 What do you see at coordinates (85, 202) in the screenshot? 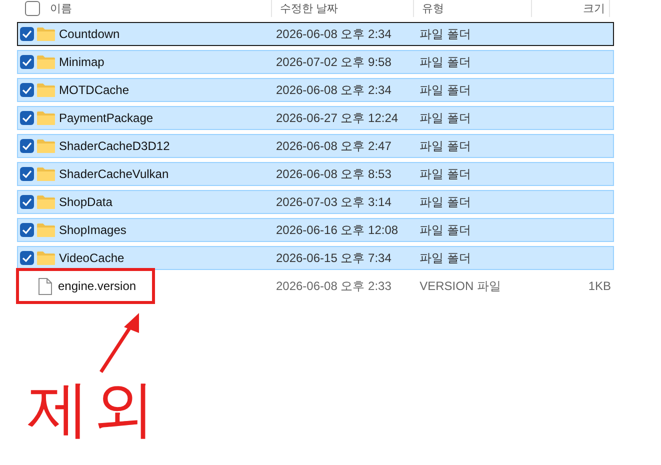
I see `file-name: ShopData` at bounding box center [85, 202].